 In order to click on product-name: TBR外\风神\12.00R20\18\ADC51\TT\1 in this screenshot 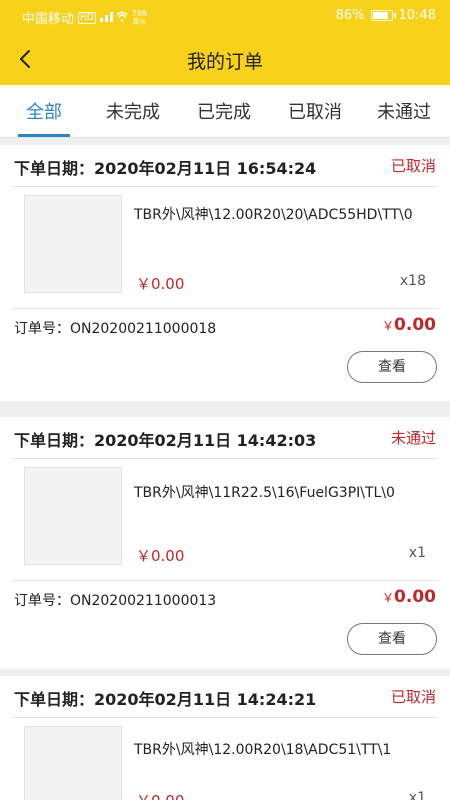, I will do `click(263, 750)`.